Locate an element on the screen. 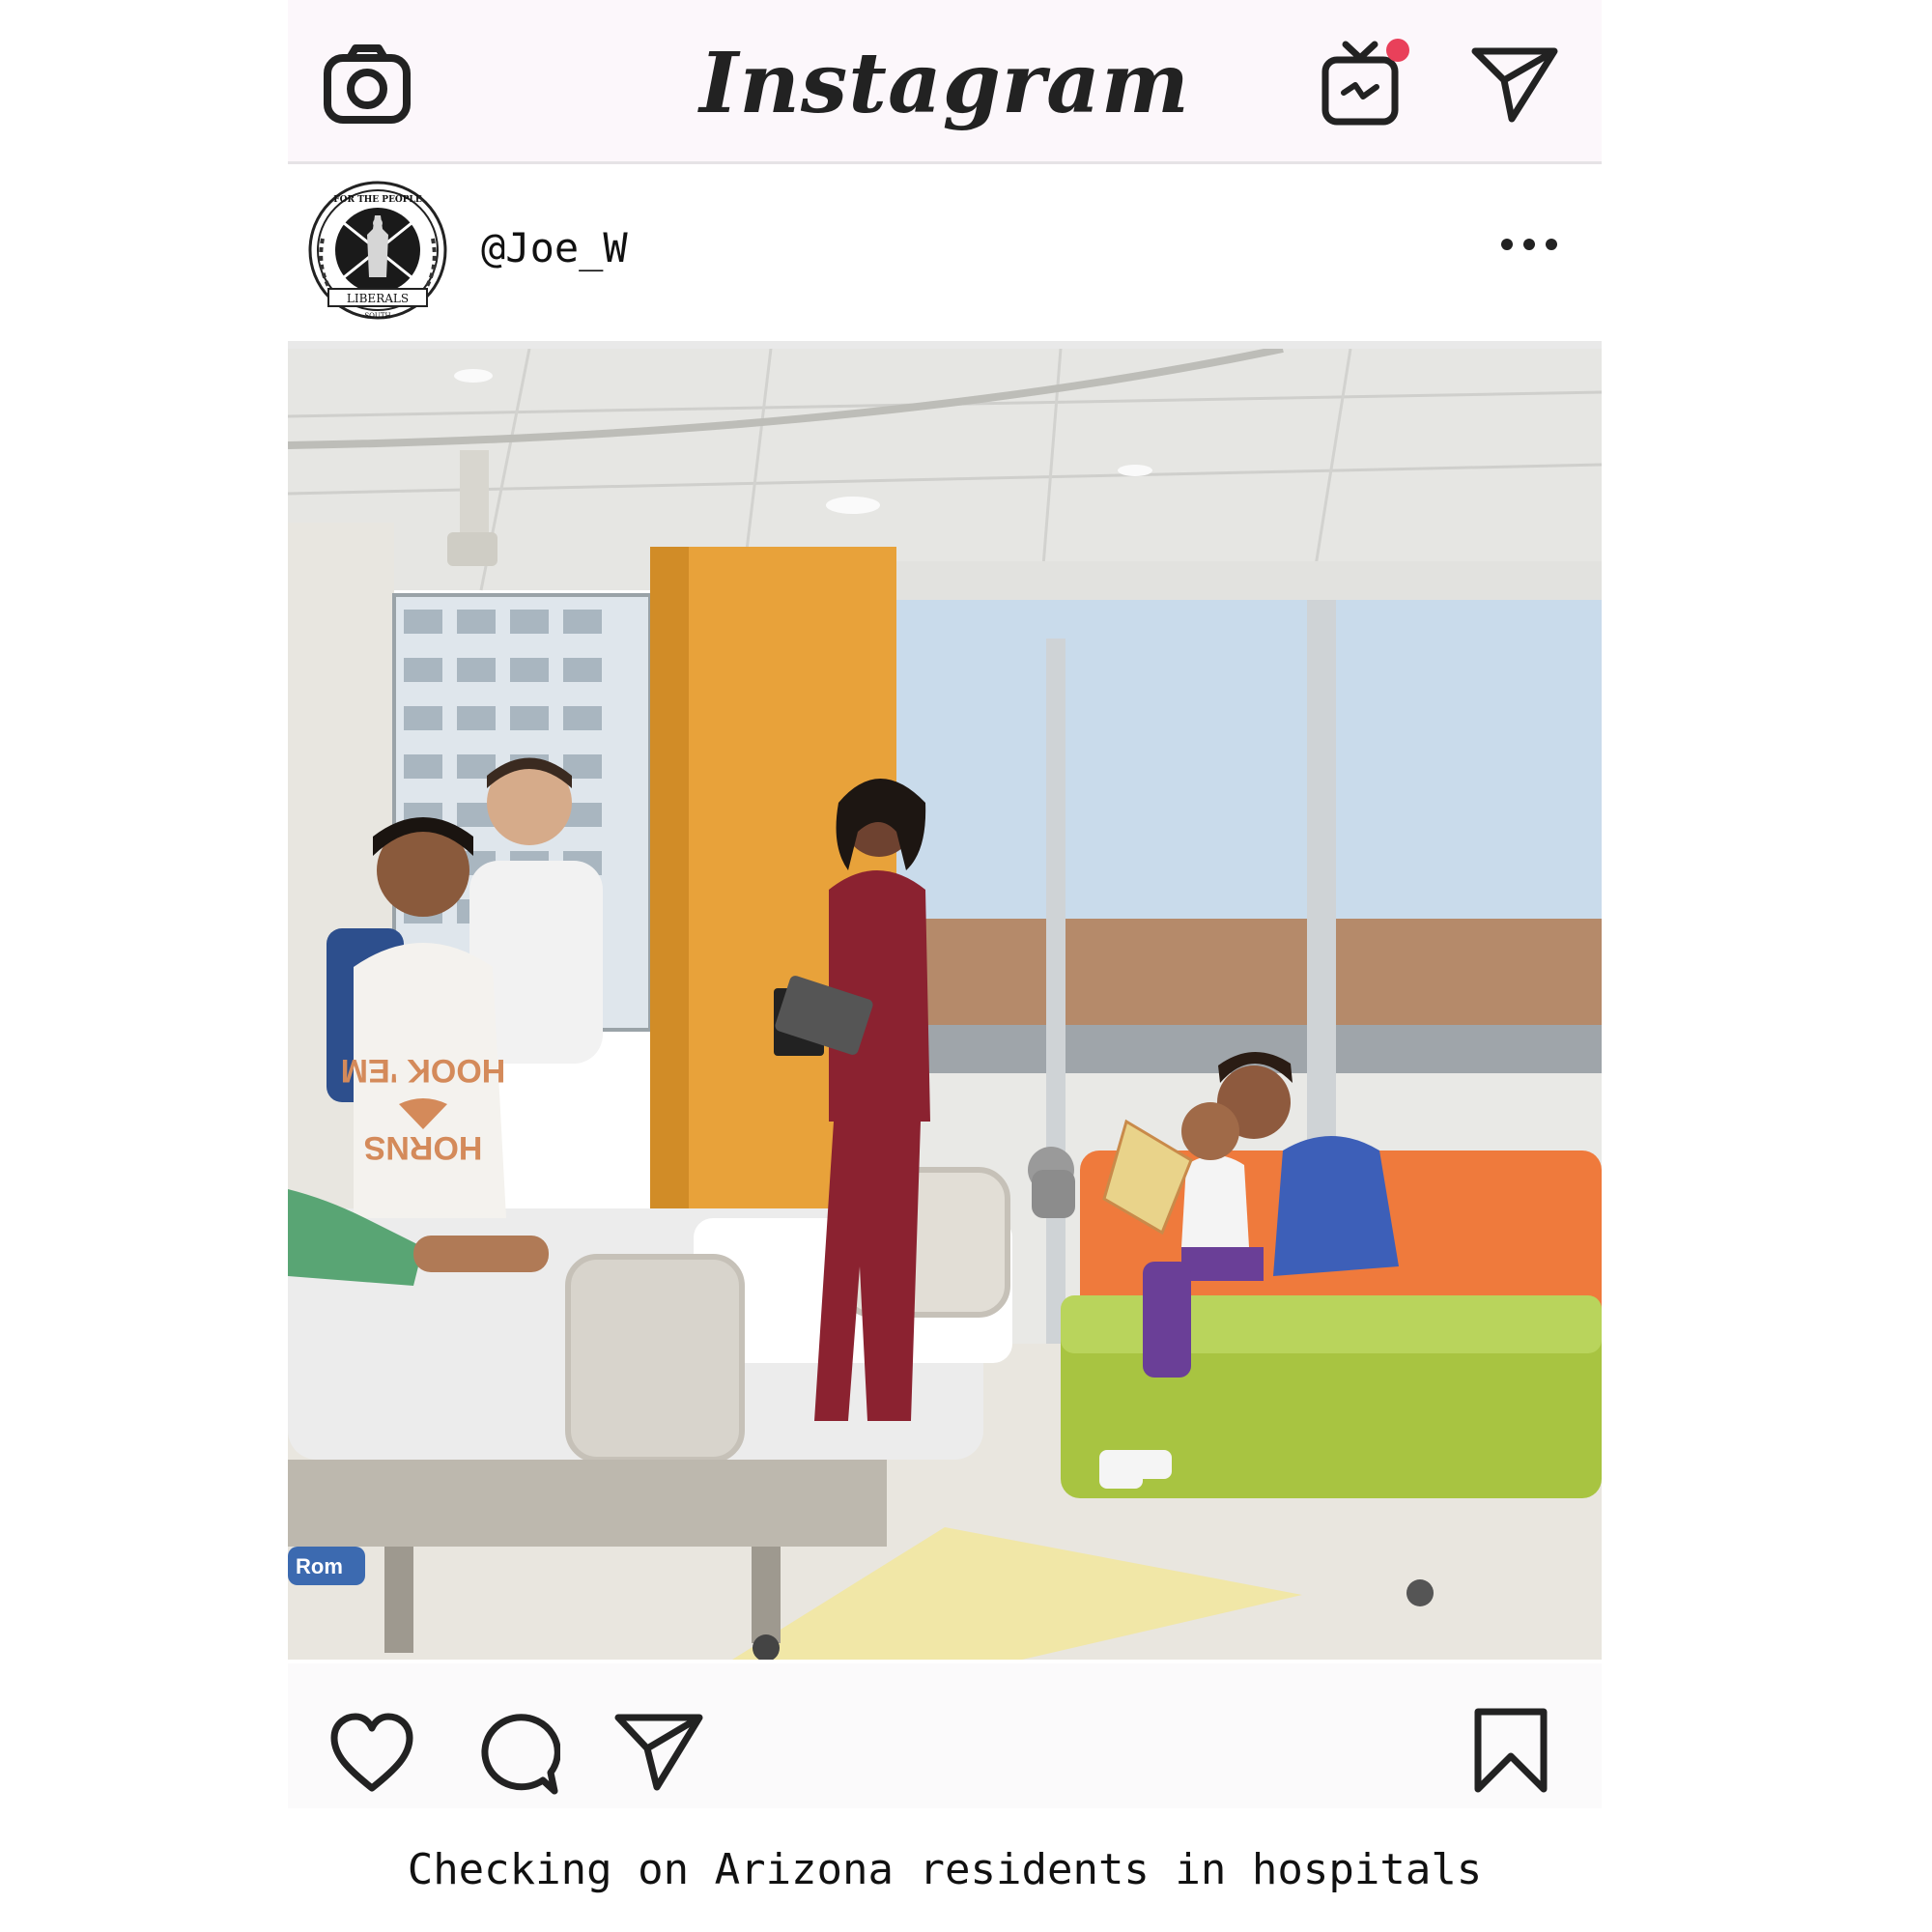  avatar: FOR THE PEOPLE LIBERALS SOUTH is located at coordinates (377, 253).